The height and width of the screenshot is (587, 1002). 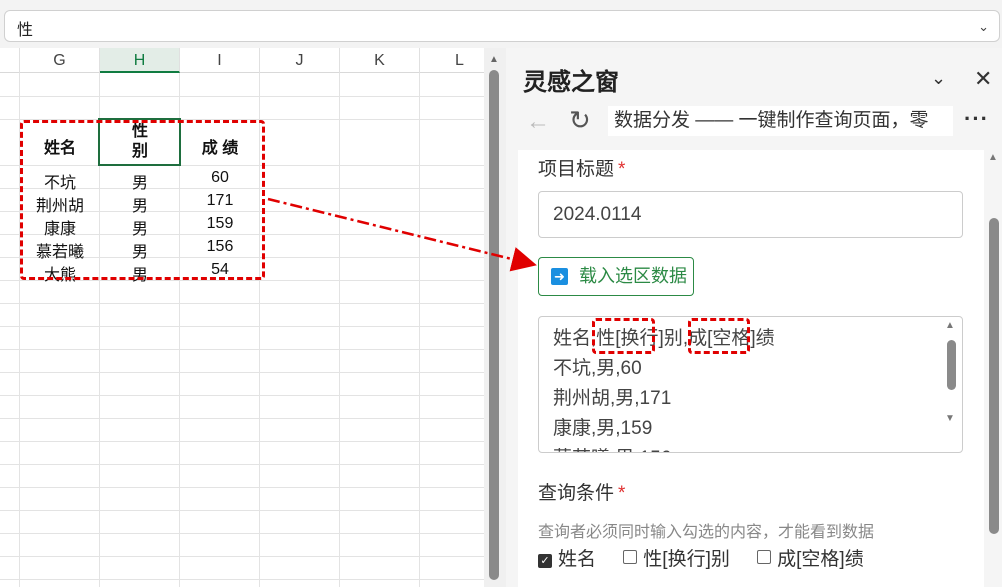 I want to click on textarea-scrollbar: ▲ ▼, so click(x=950, y=384).